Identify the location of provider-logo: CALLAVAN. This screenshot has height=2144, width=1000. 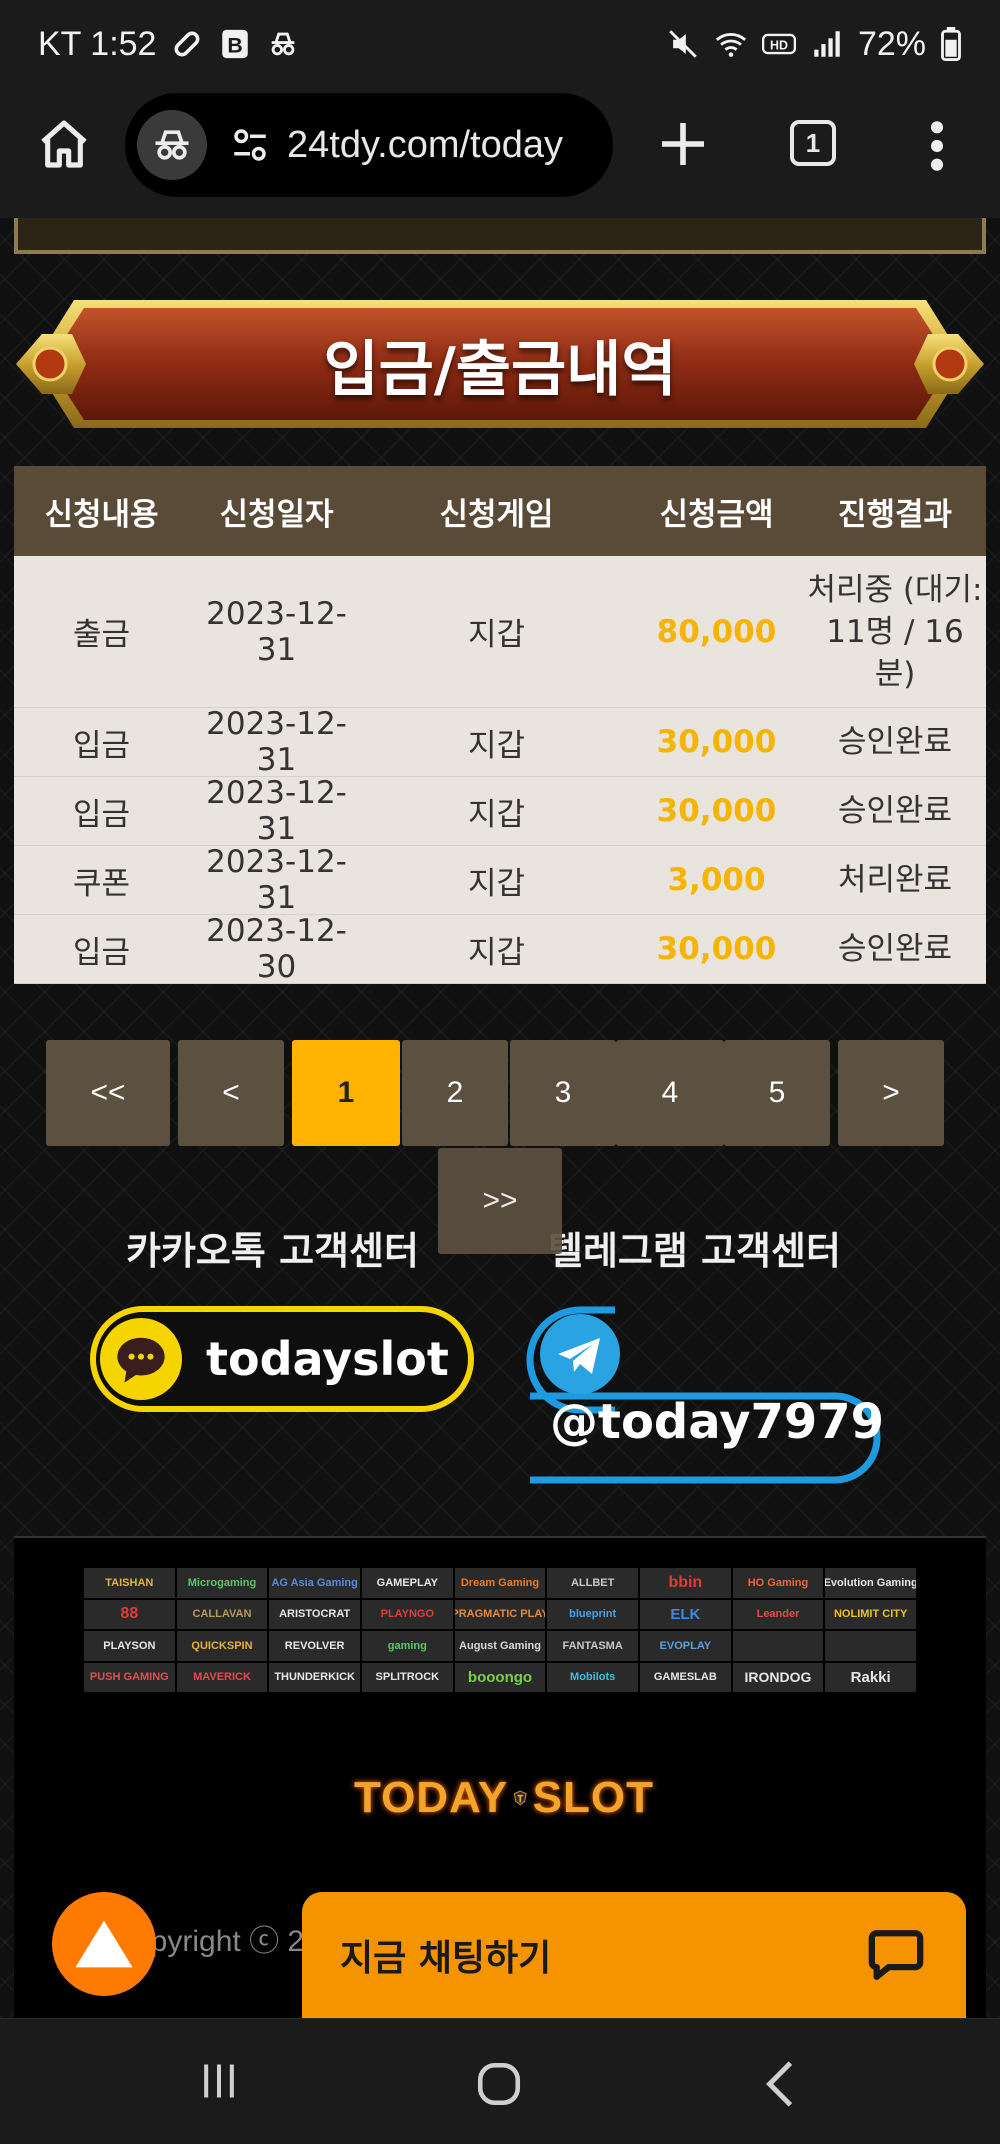
(222, 1614).